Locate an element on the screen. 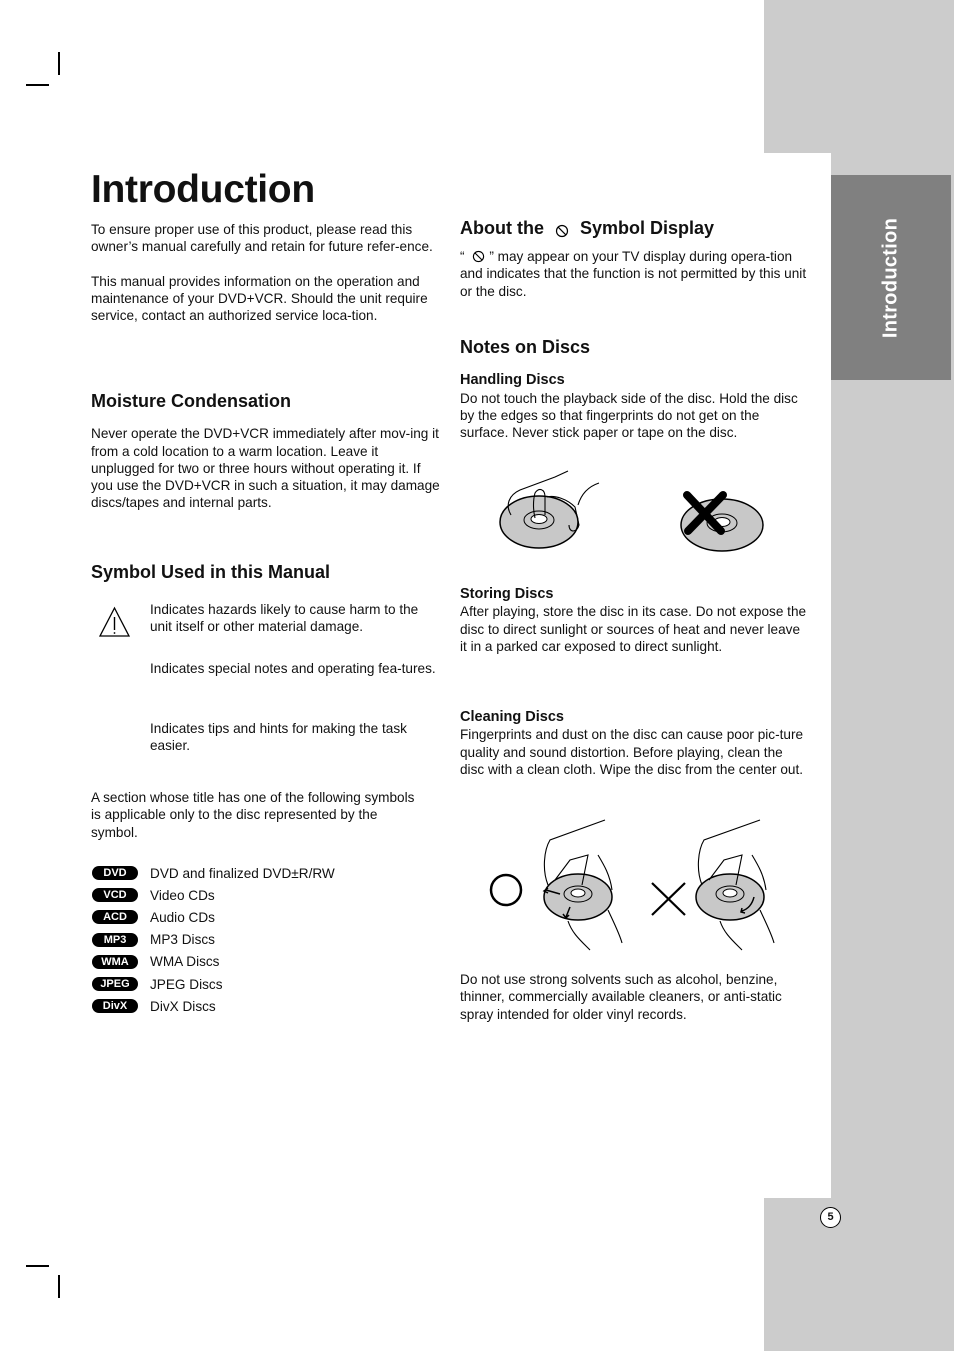  symbols-heading: Symbol Used in this Manual is located at coordinates (211, 572).